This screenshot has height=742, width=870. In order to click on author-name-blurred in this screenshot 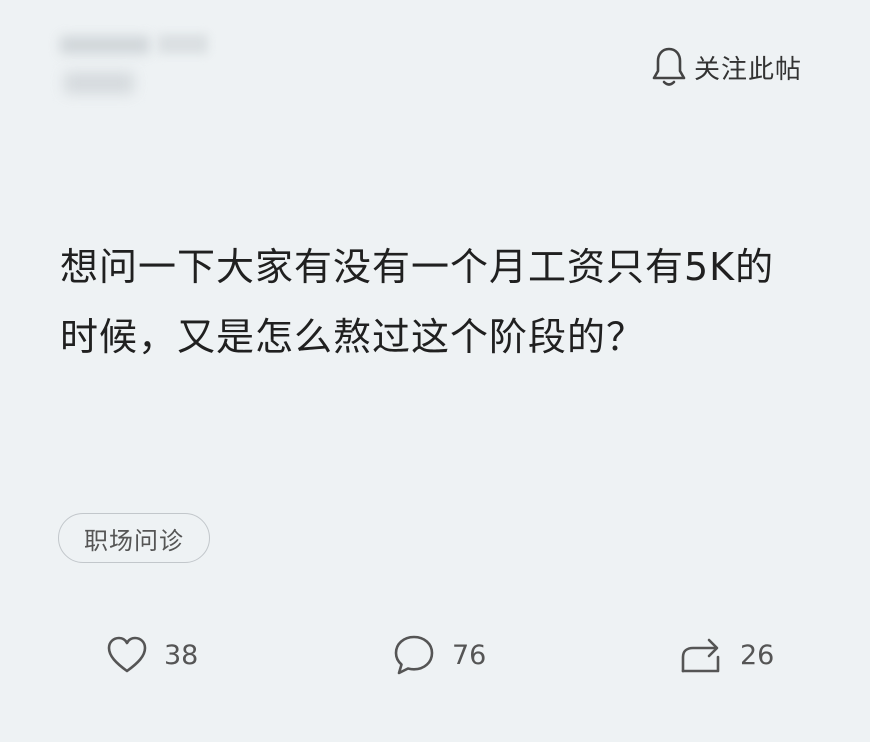, I will do `click(105, 45)`.